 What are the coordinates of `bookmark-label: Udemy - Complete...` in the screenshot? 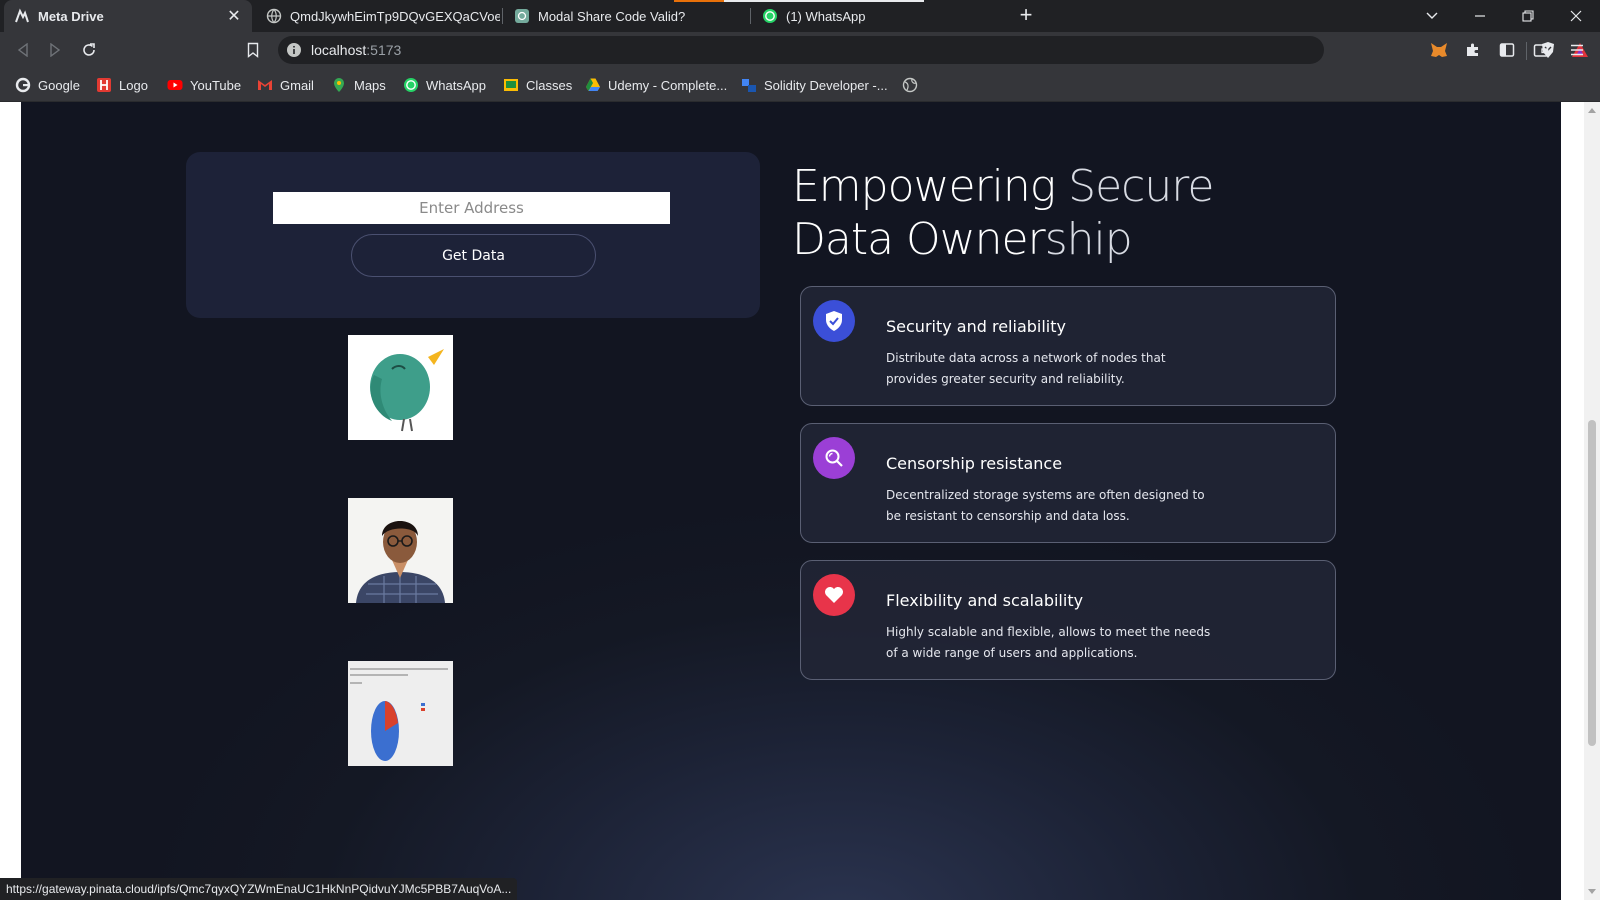 It's located at (668, 85).